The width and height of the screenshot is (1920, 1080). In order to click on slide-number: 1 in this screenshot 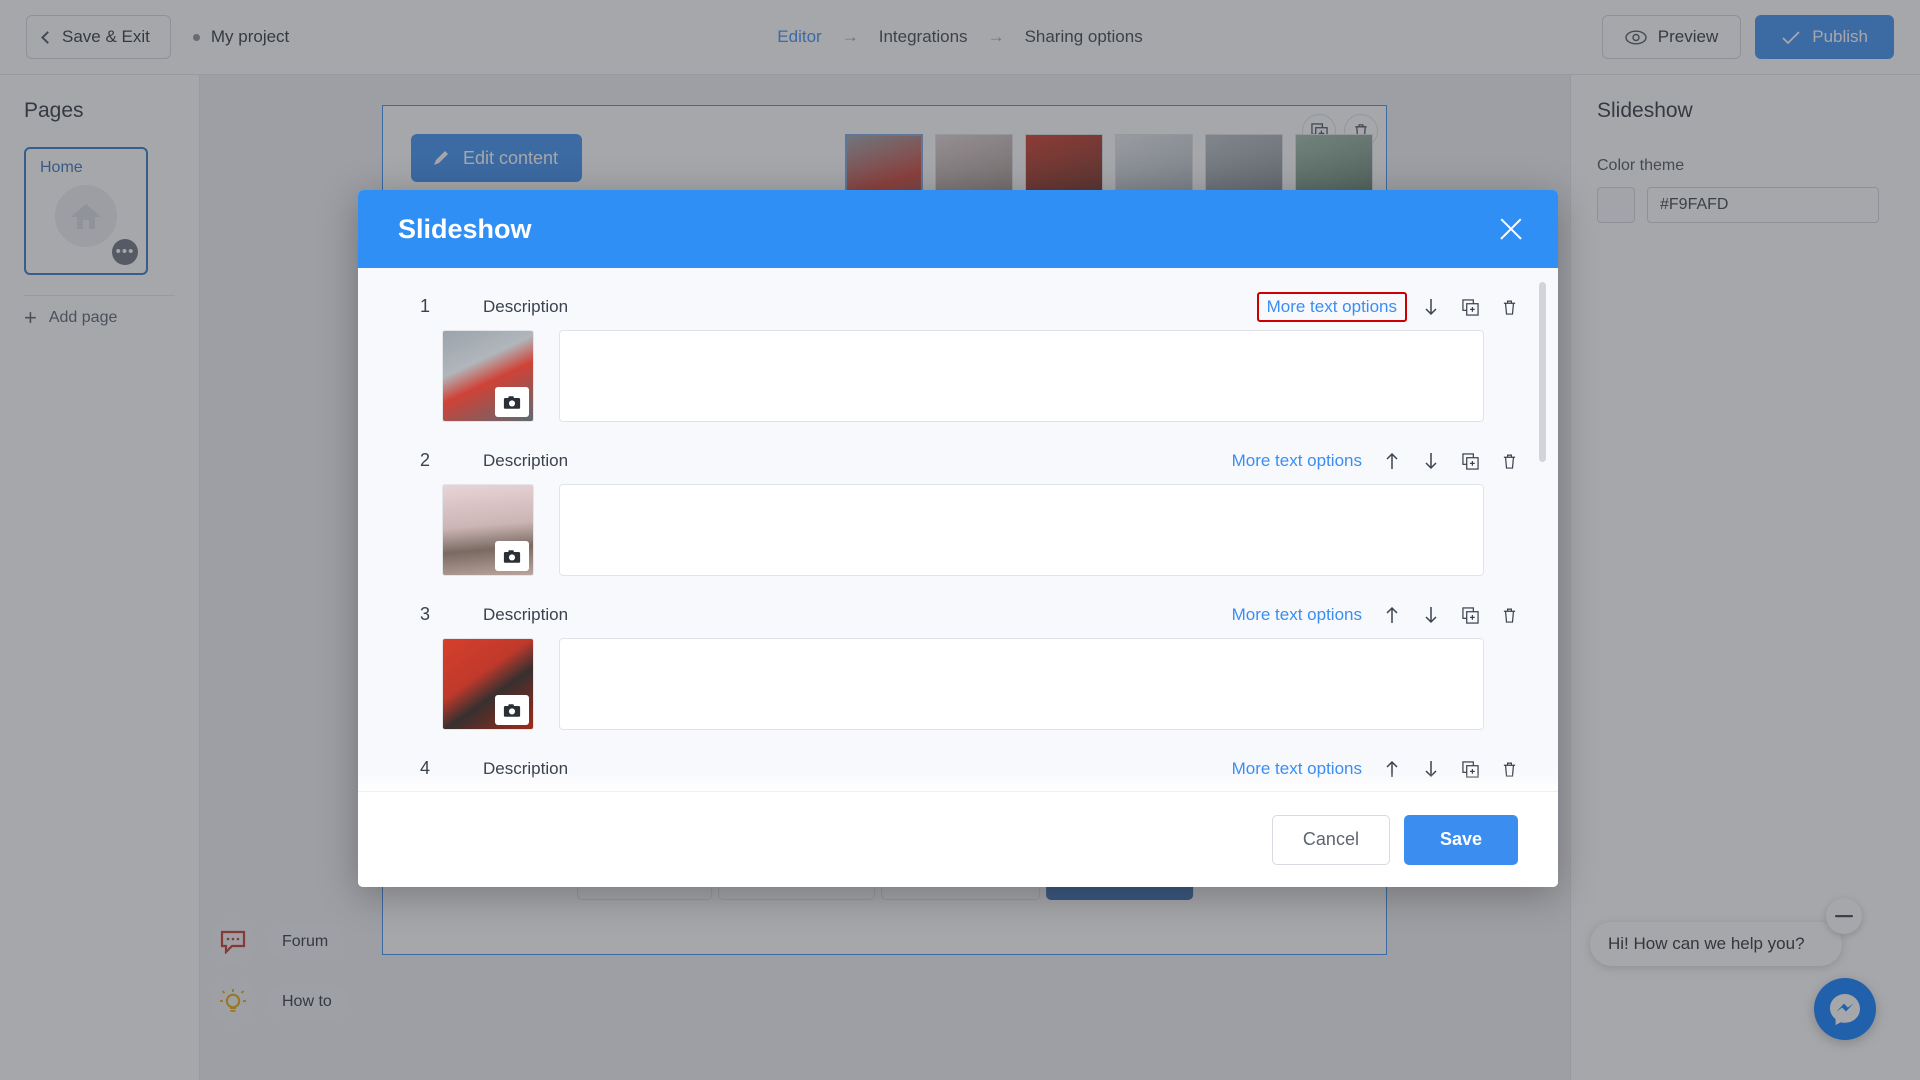, I will do `click(424, 306)`.